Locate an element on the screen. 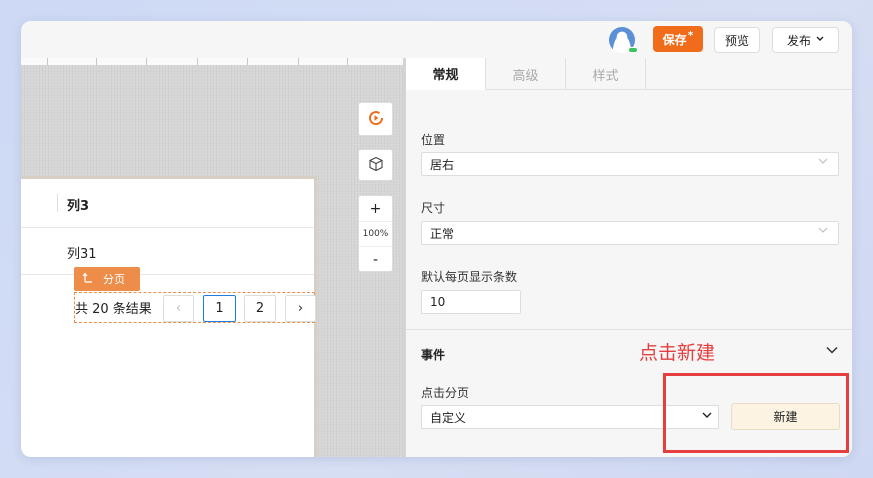 The image size is (873, 478). unsaved-marker: * is located at coordinates (690, 35).